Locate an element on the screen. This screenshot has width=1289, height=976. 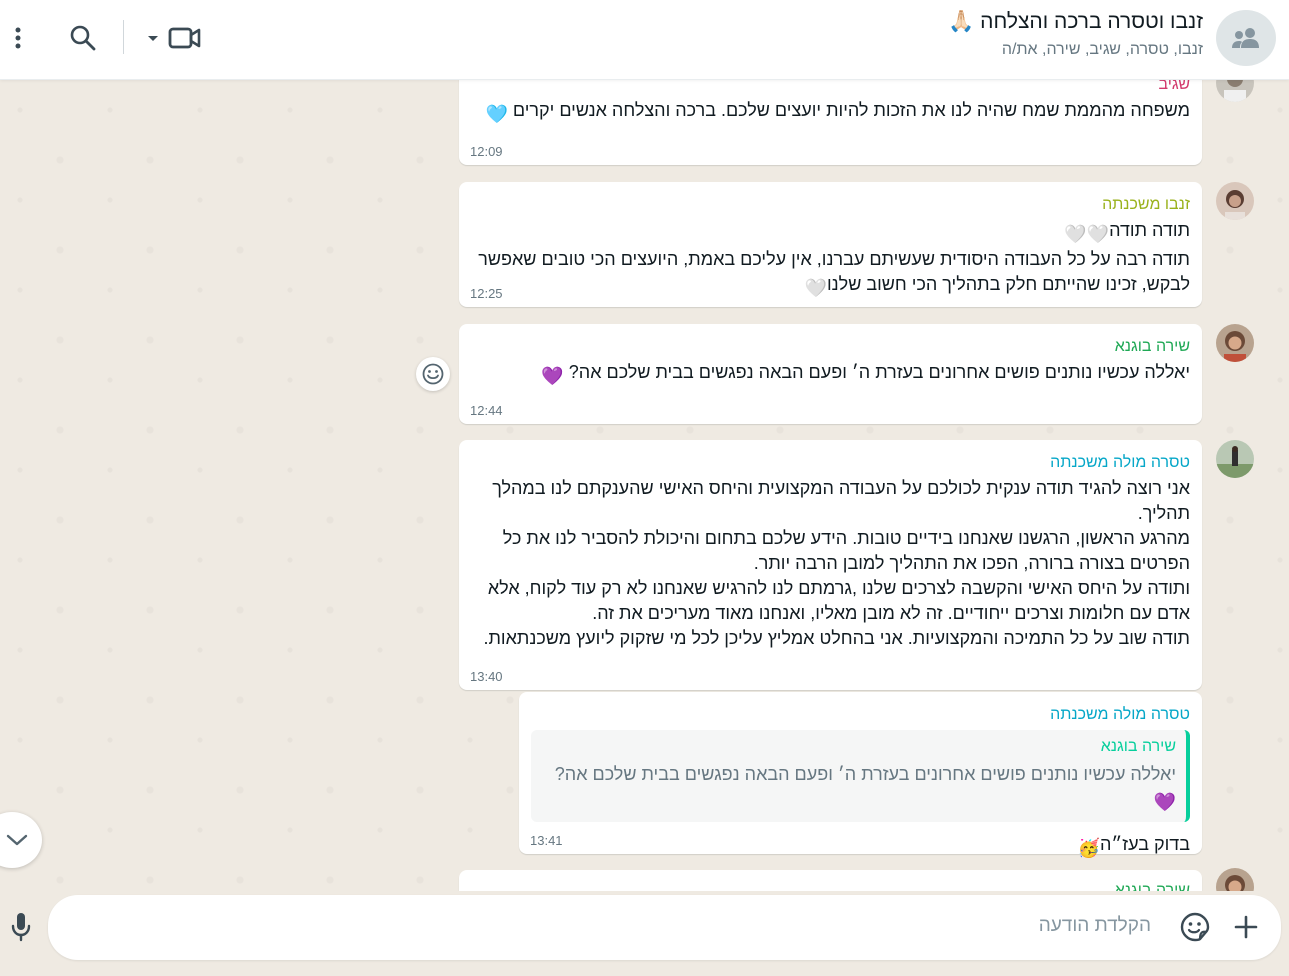
chat-title: זנבו וטסרה ברכה והצלחה 🙏🏻 is located at coordinates (1075, 22).